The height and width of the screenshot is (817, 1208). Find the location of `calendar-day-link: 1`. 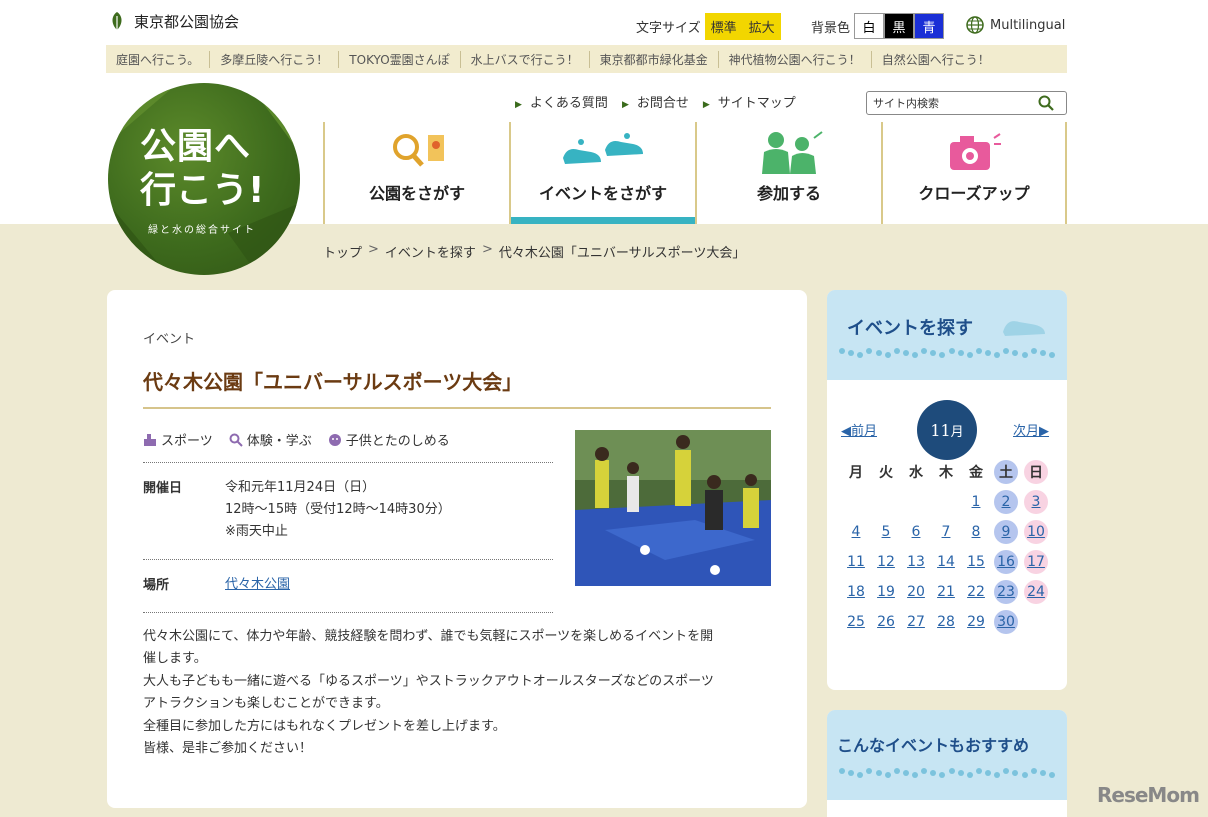

calendar-day-link: 1 is located at coordinates (976, 502).